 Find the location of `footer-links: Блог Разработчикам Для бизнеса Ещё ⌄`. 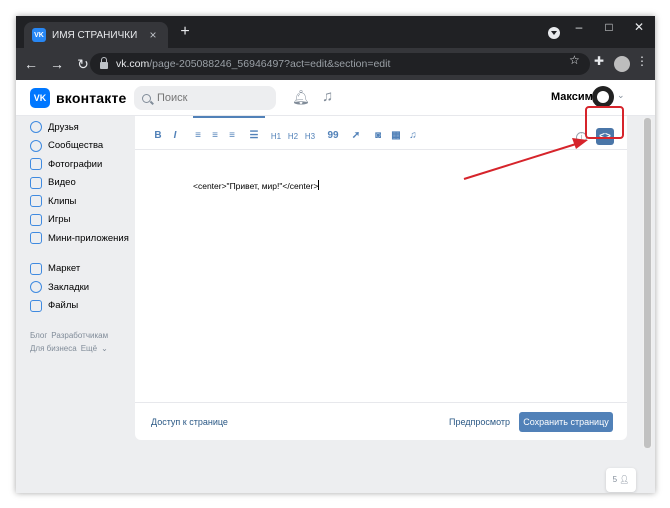

footer-links: Блог Разработчикам Для бизнеса Ещё ⌄ is located at coordinates (85, 342).